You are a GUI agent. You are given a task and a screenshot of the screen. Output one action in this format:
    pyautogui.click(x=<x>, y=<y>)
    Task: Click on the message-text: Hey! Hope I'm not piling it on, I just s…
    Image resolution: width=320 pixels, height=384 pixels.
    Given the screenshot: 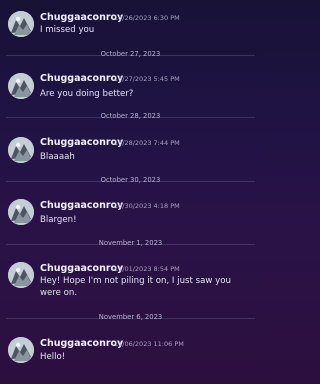 What is the action you would take?
    pyautogui.click(x=135, y=287)
    